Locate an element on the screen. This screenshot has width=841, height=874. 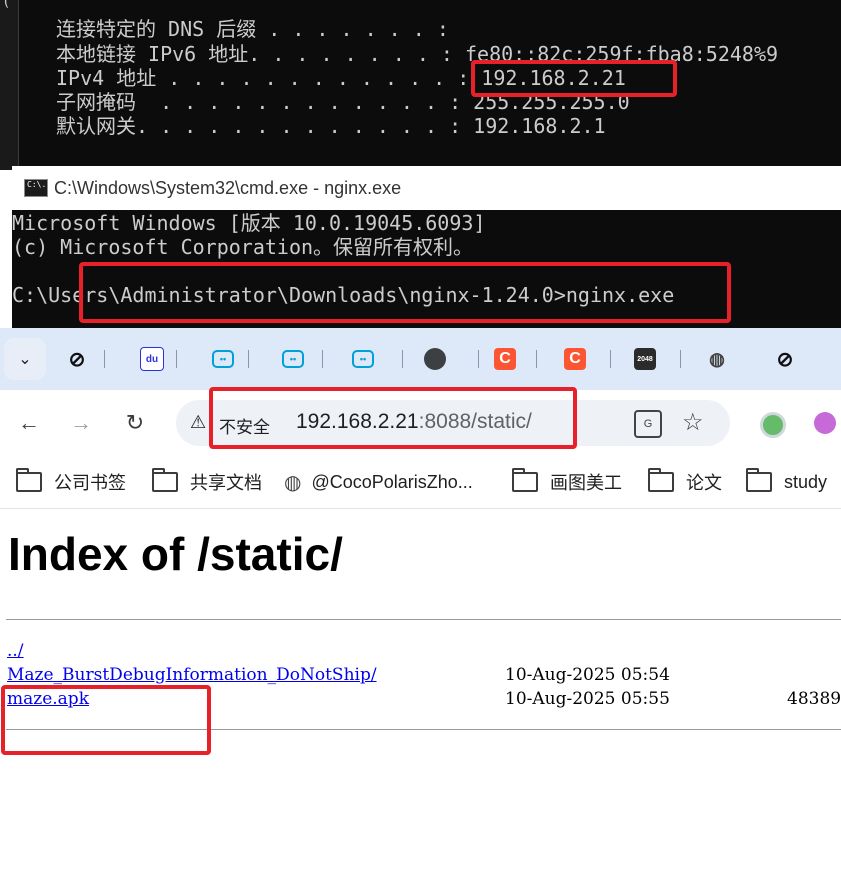
tab-7: C is located at coordinates (515, 359).